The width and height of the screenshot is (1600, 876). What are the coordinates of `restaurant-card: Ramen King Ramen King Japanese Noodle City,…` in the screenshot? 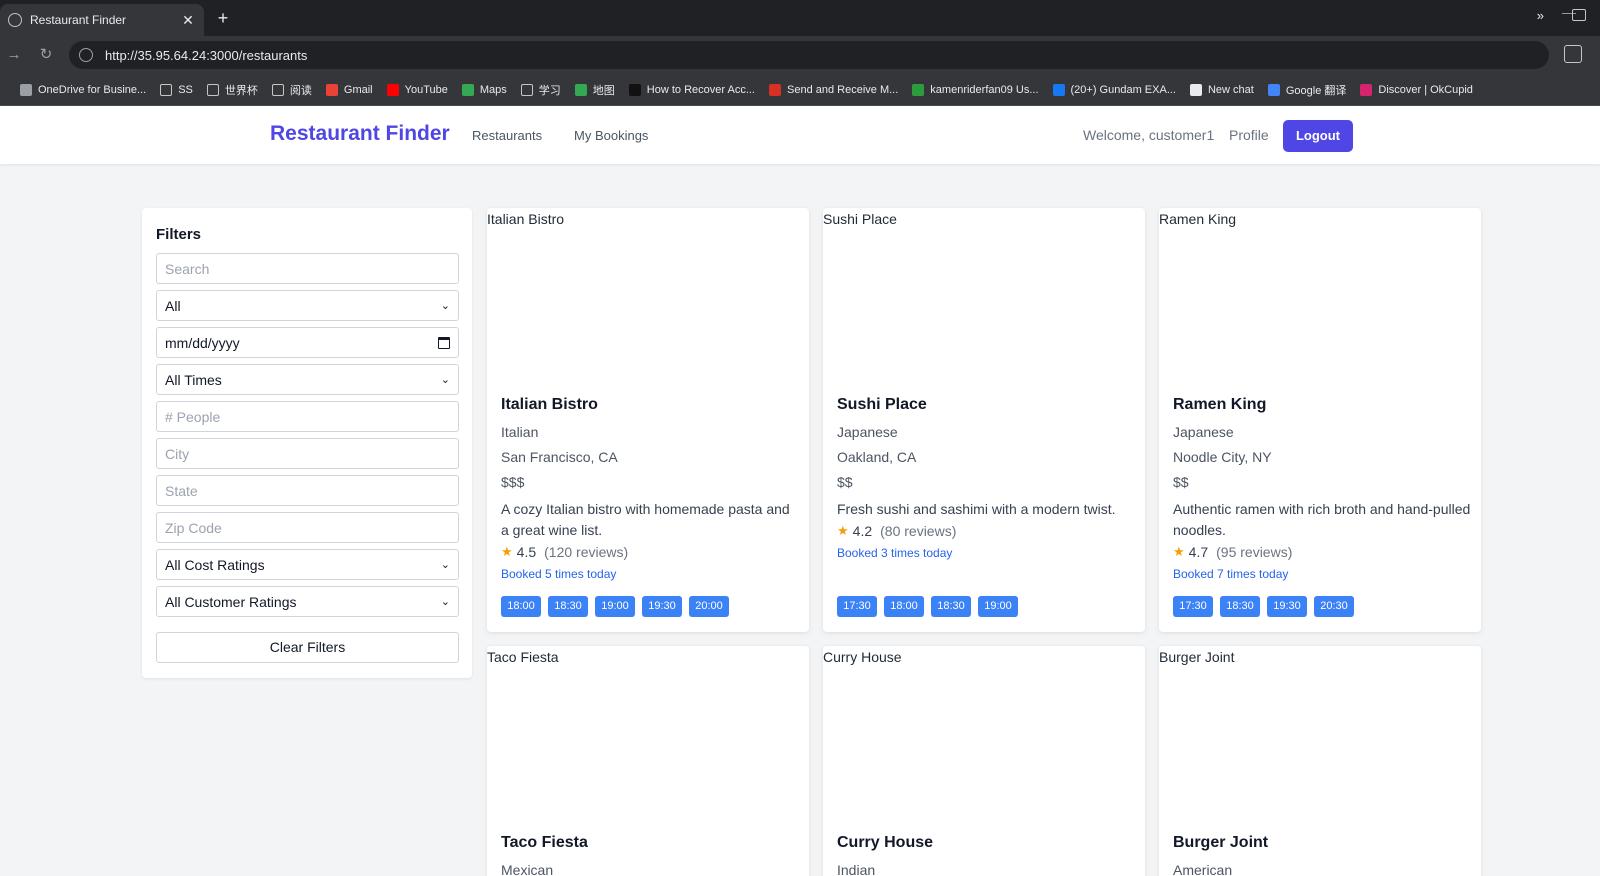 It's located at (1320, 420).